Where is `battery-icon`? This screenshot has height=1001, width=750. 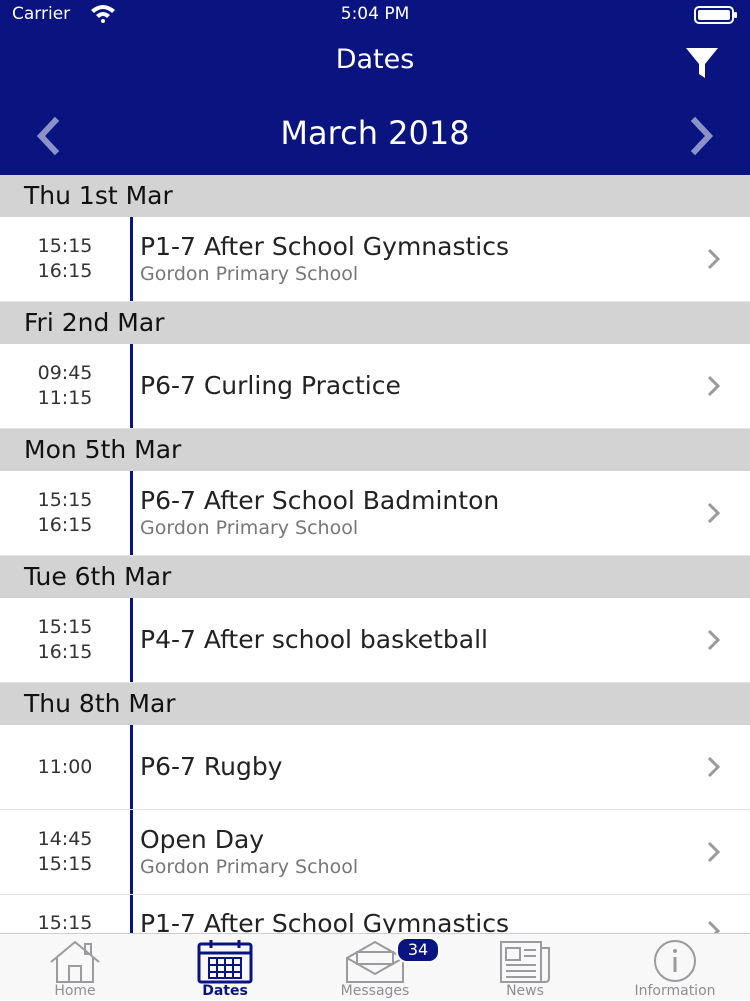
battery-icon is located at coordinates (715, 15).